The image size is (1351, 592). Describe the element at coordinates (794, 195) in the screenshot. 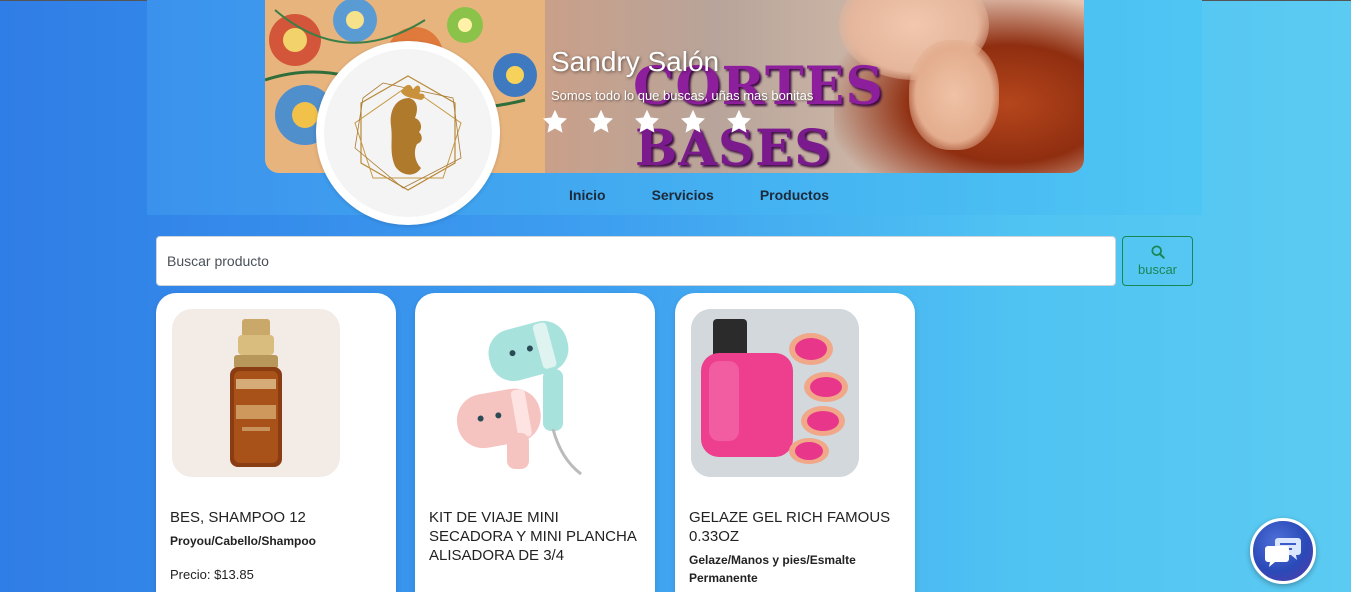

I see `nav-productos: Productos` at that location.